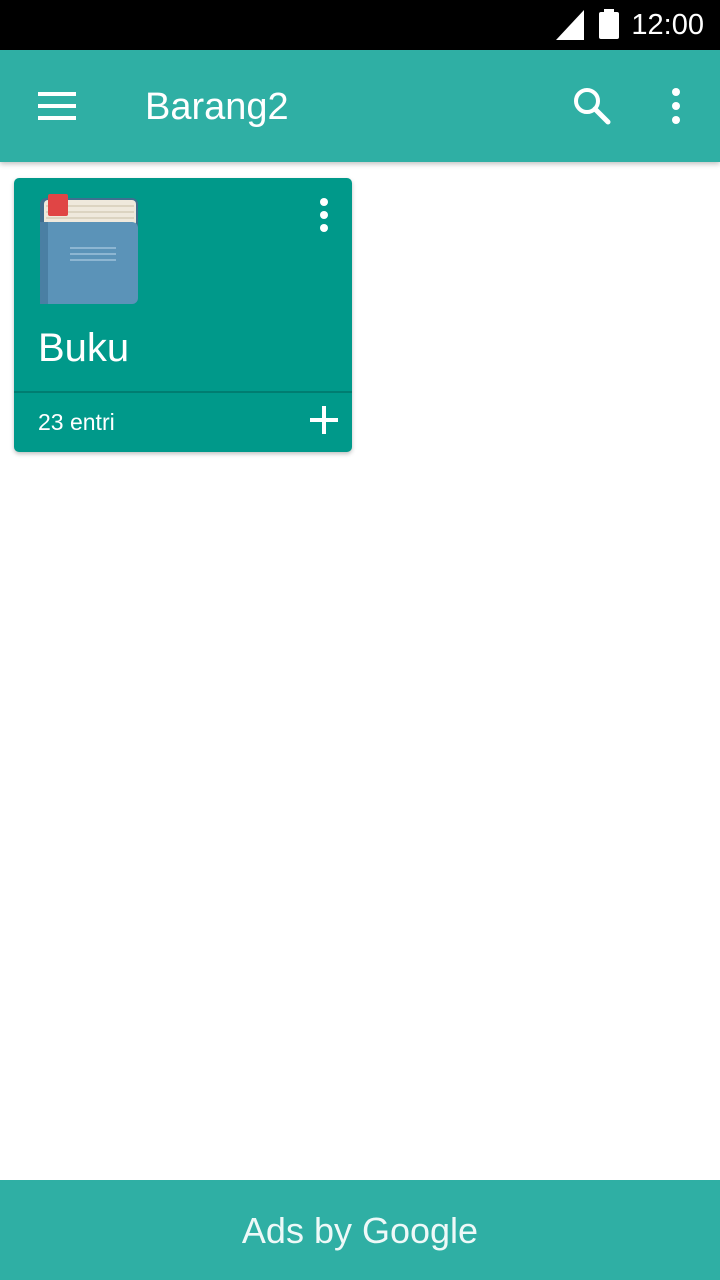 This screenshot has height=1280, width=720. I want to click on app-bar: Barang2, so click(360, 106).